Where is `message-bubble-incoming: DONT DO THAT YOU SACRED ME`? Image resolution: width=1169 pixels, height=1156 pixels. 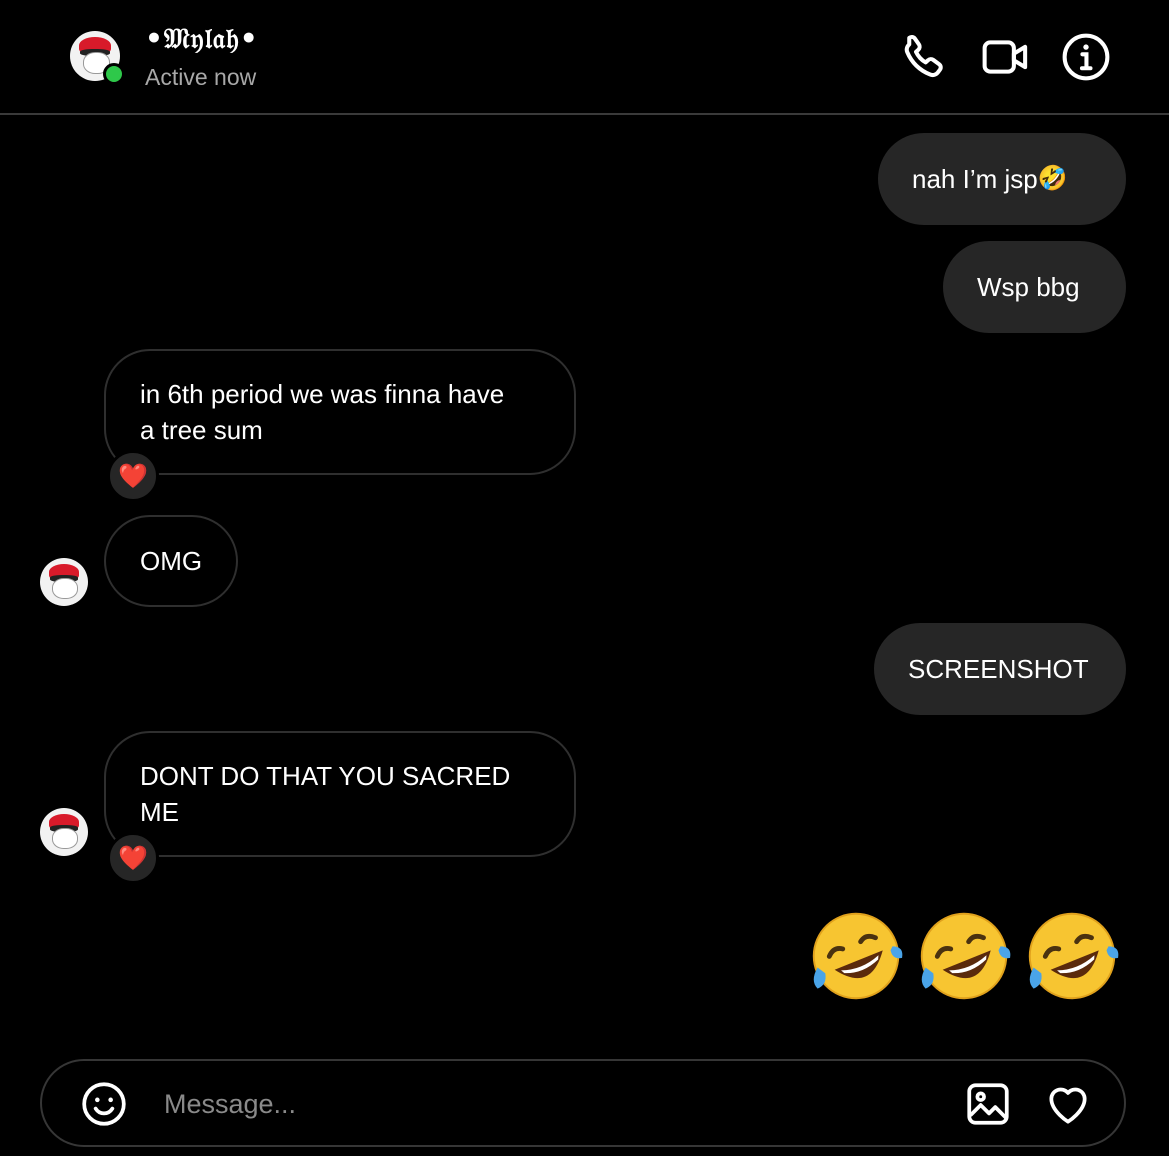
message-bubble-incoming: DONT DO THAT YOU SACRED ME is located at coordinates (340, 794).